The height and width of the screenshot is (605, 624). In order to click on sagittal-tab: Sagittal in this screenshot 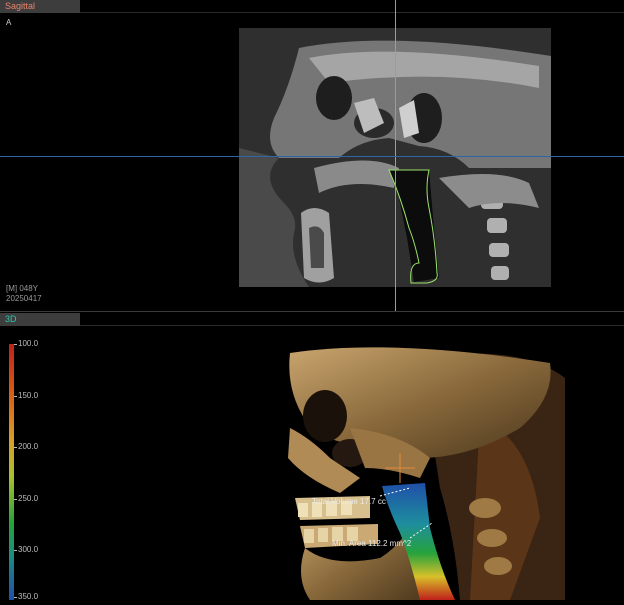, I will do `click(40, 6)`.